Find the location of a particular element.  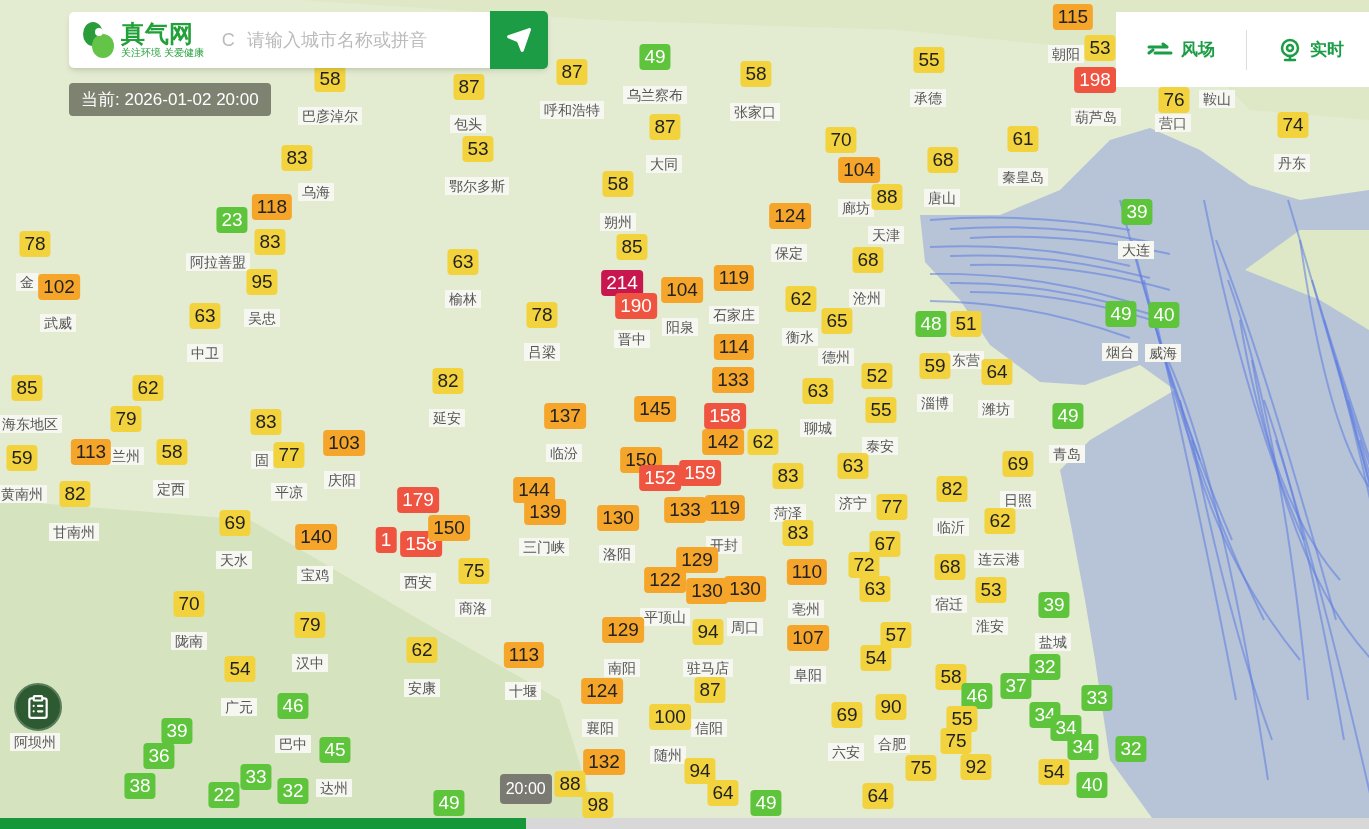

aqi-marker: 214 is located at coordinates (622, 283).